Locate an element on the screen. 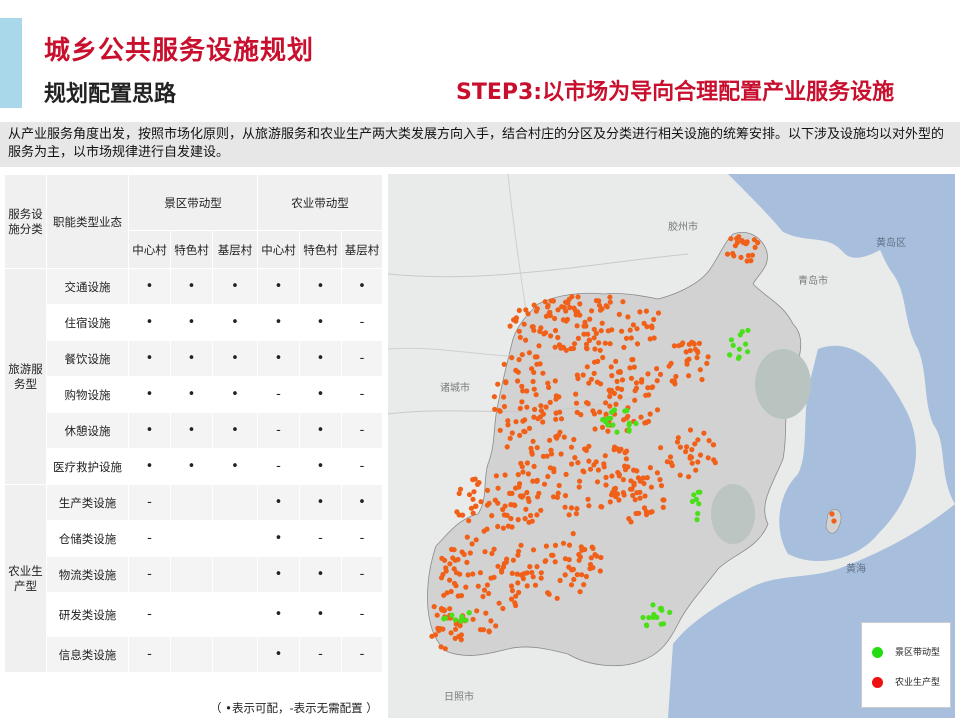 The width and height of the screenshot is (960, 720). map-label-qingdao: 青岛市 is located at coordinates (813, 280).